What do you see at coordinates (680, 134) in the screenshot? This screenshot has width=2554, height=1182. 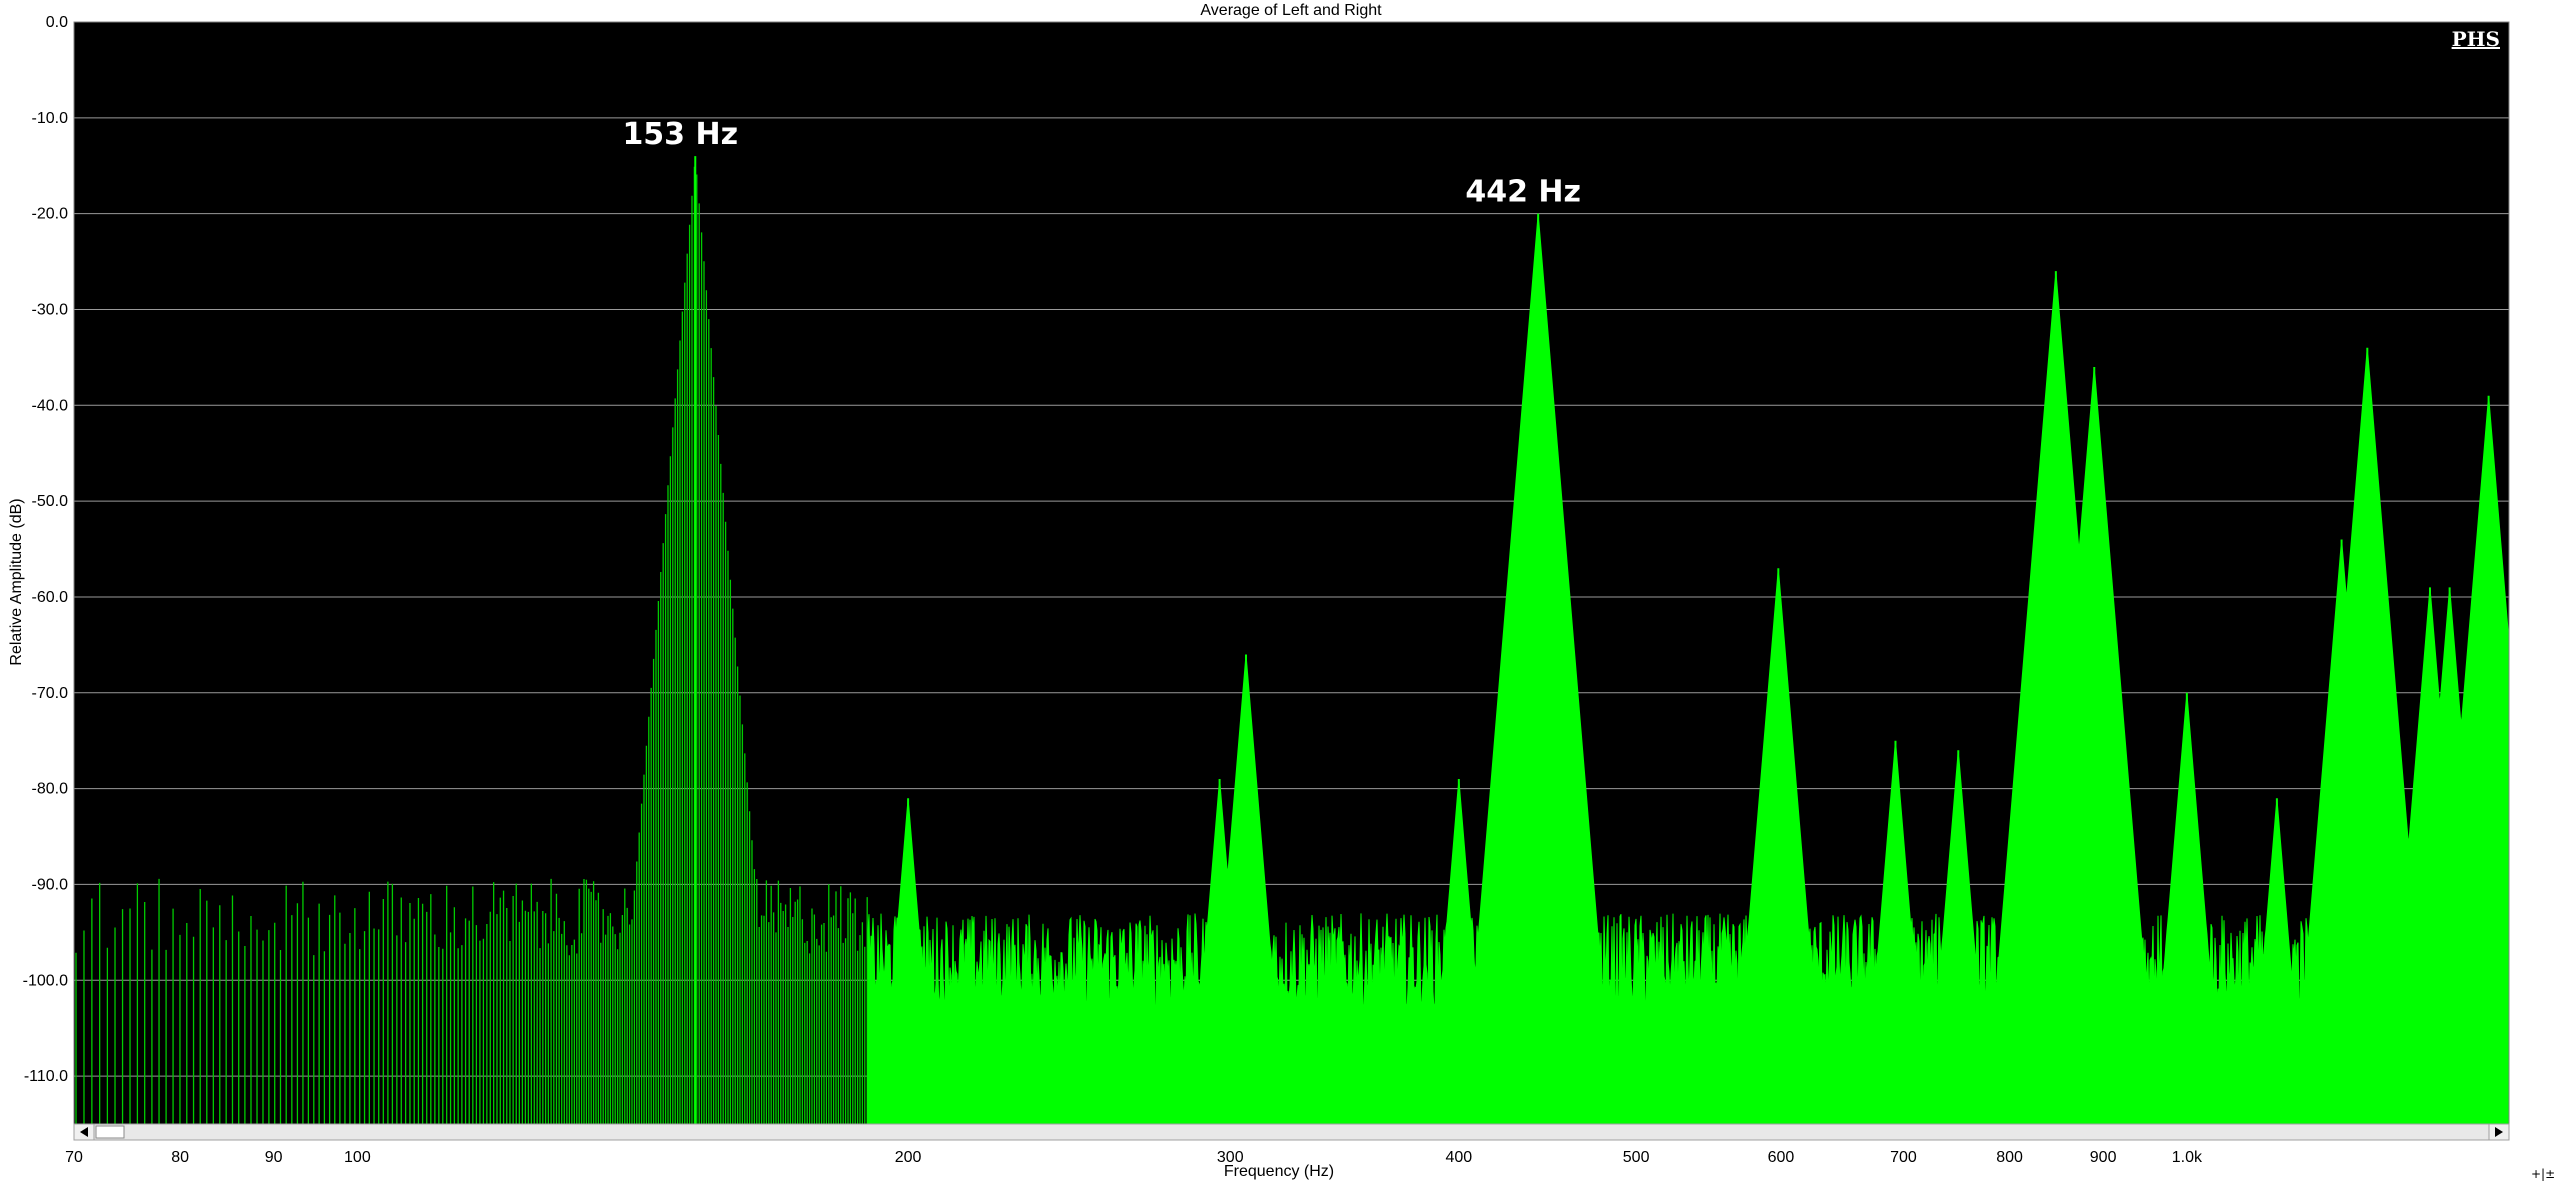 I see `peak-annotation: 153 Hz` at bounding box center [680, 134].